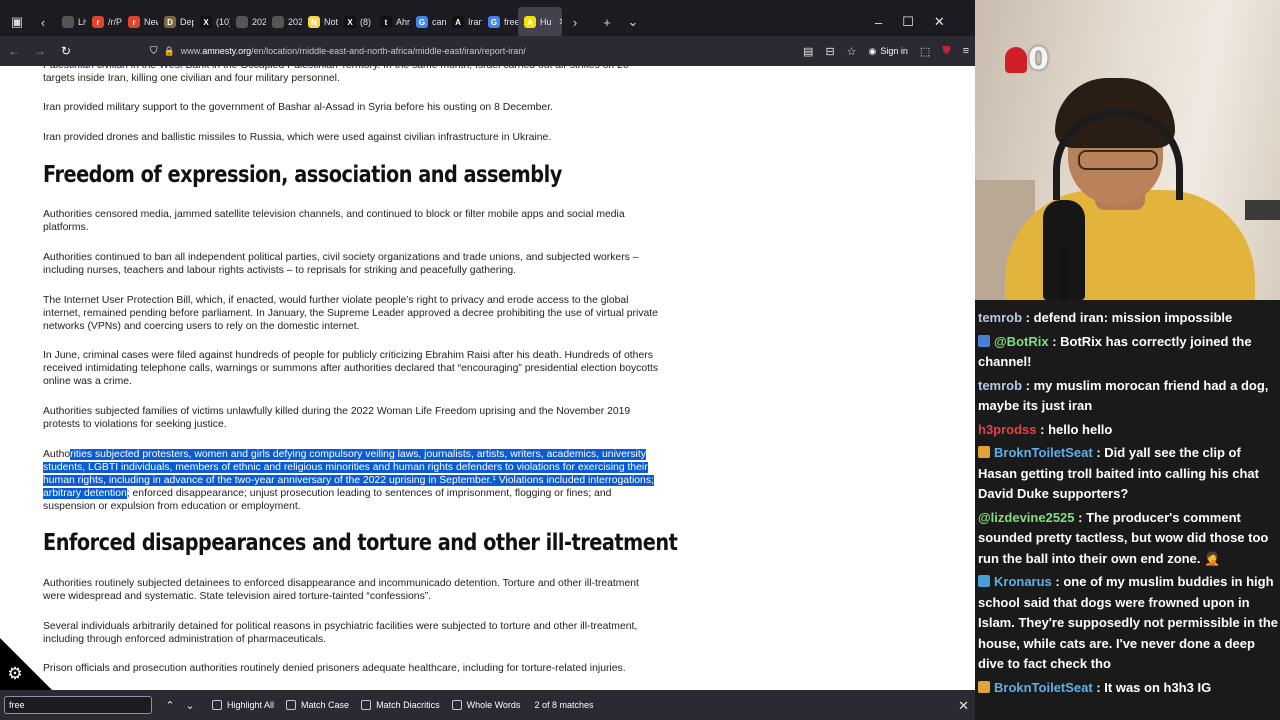 This screenshot has width=1280, height=720. What do you see at coordinates (925, 51) in the screenshot?
I see `extensions-icon: ⬚` at bounding box center [925, 51].